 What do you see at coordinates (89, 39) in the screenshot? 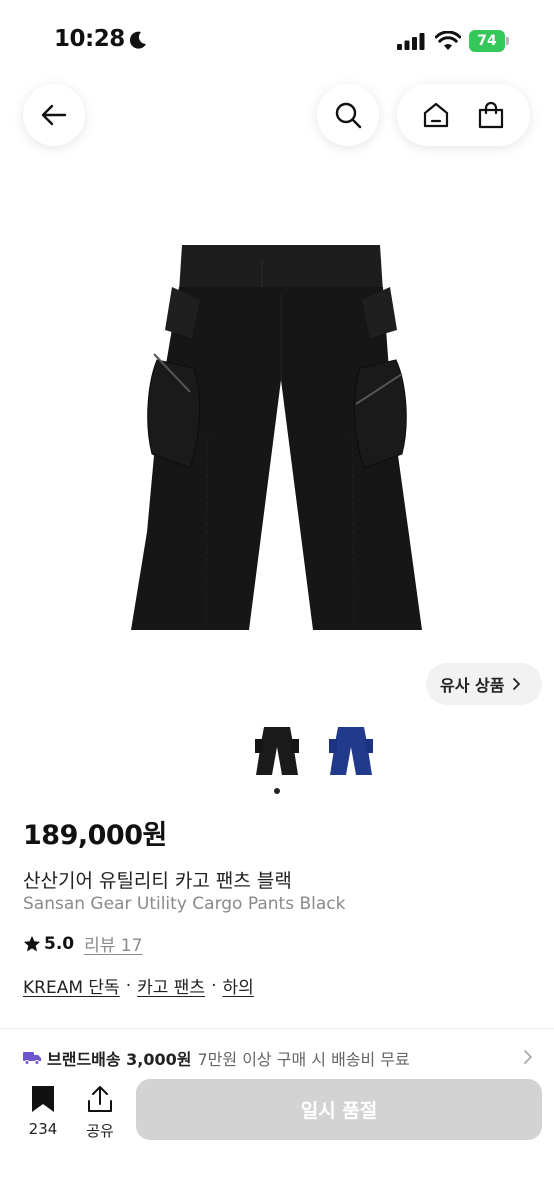
I see `status-time: 10:28` at bounding box center [89, 39].